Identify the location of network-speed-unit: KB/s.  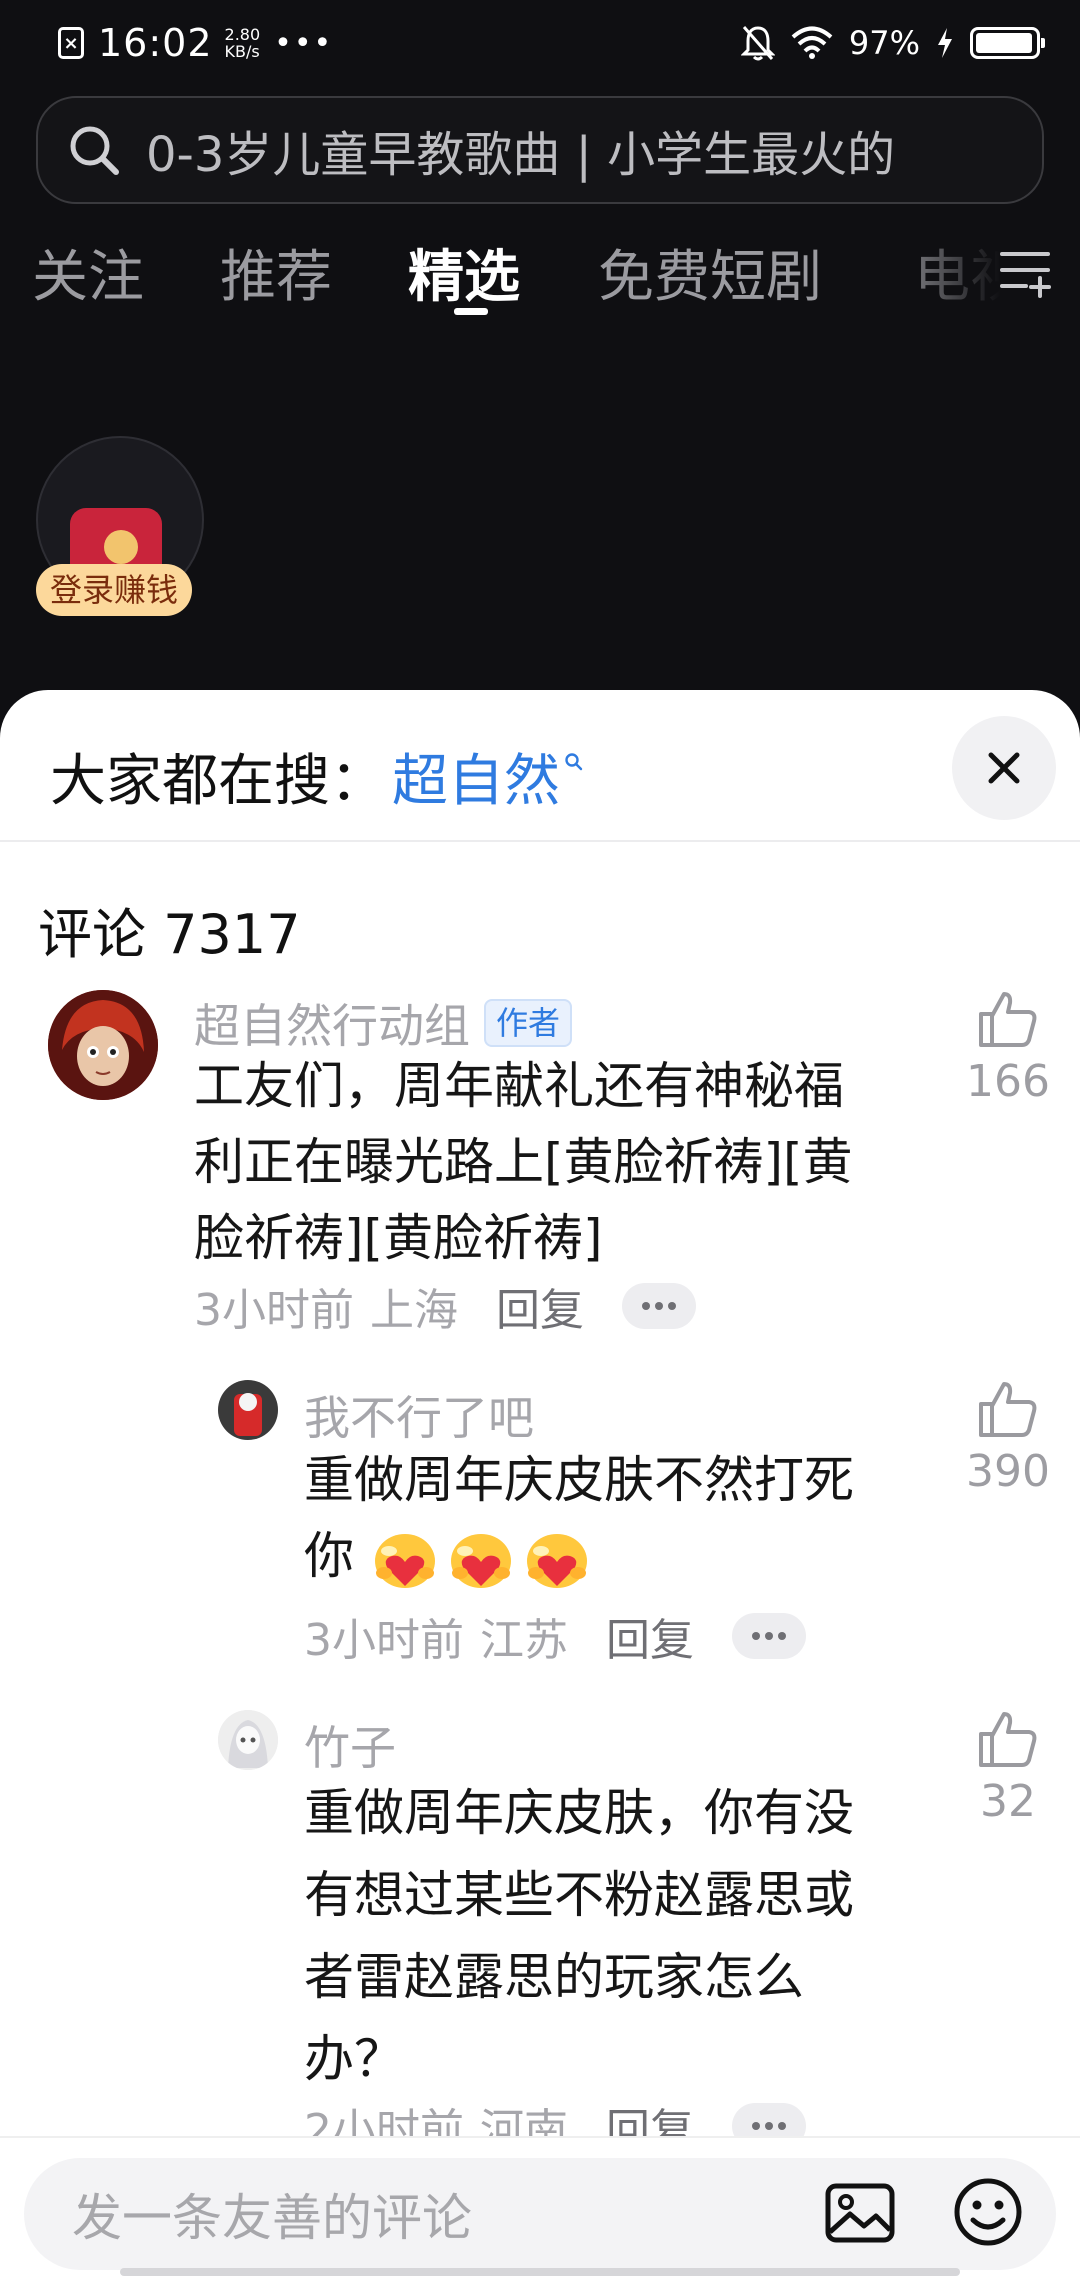
(242, 51).